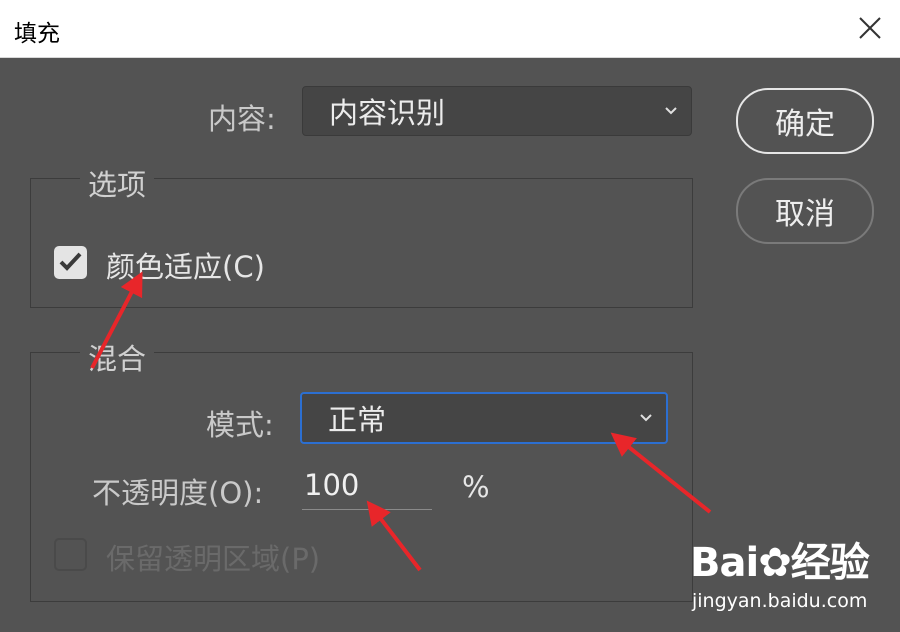 The height and width of the screenshot is (632, 900). Describe the element at coordinates (70, 554) in the screenshot. I see `preserve-transparency-checkbox` at that location.